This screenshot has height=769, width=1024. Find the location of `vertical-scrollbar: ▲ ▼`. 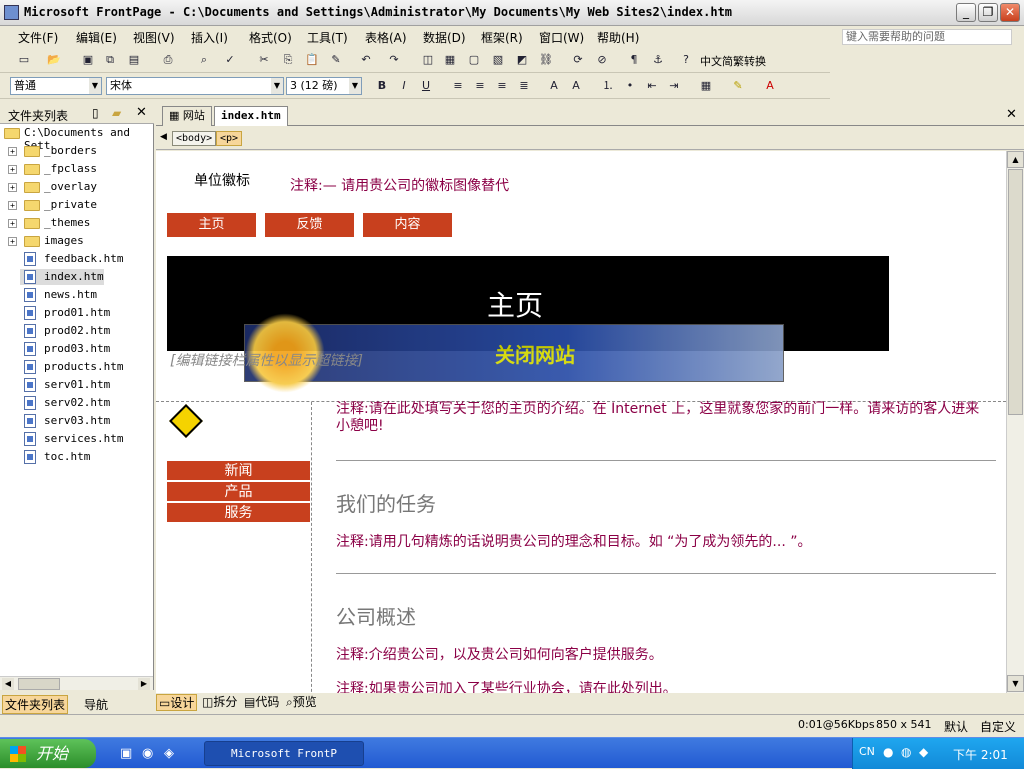

vertical-scrollbar: ▲ ▼ is located at coordinates (1015, 422).